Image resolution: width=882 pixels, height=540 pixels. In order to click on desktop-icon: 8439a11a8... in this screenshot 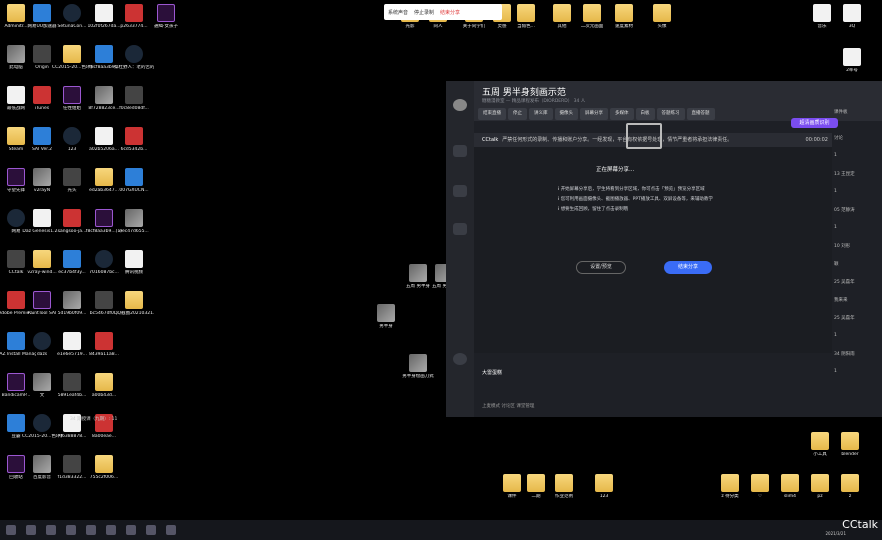, I will do `click(104, 345)`.